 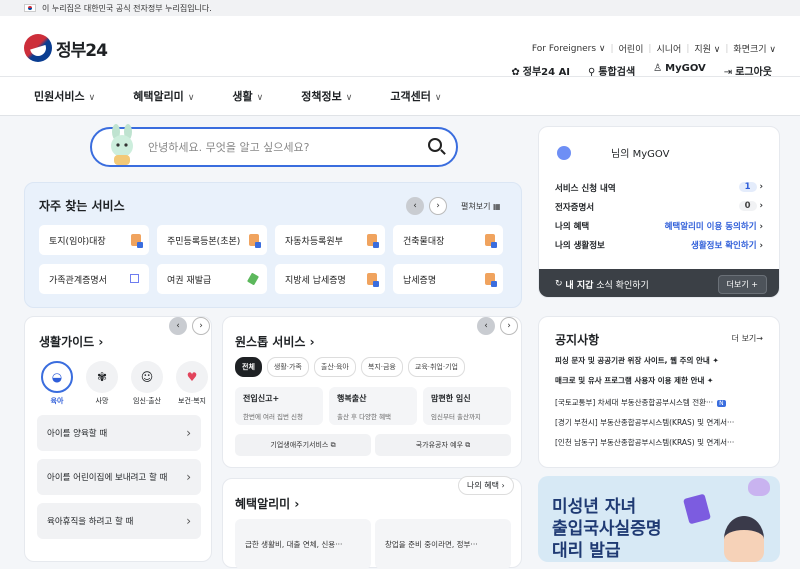 I want to click on chip-life-family: 생활·가족, so click(x=287, y=367).